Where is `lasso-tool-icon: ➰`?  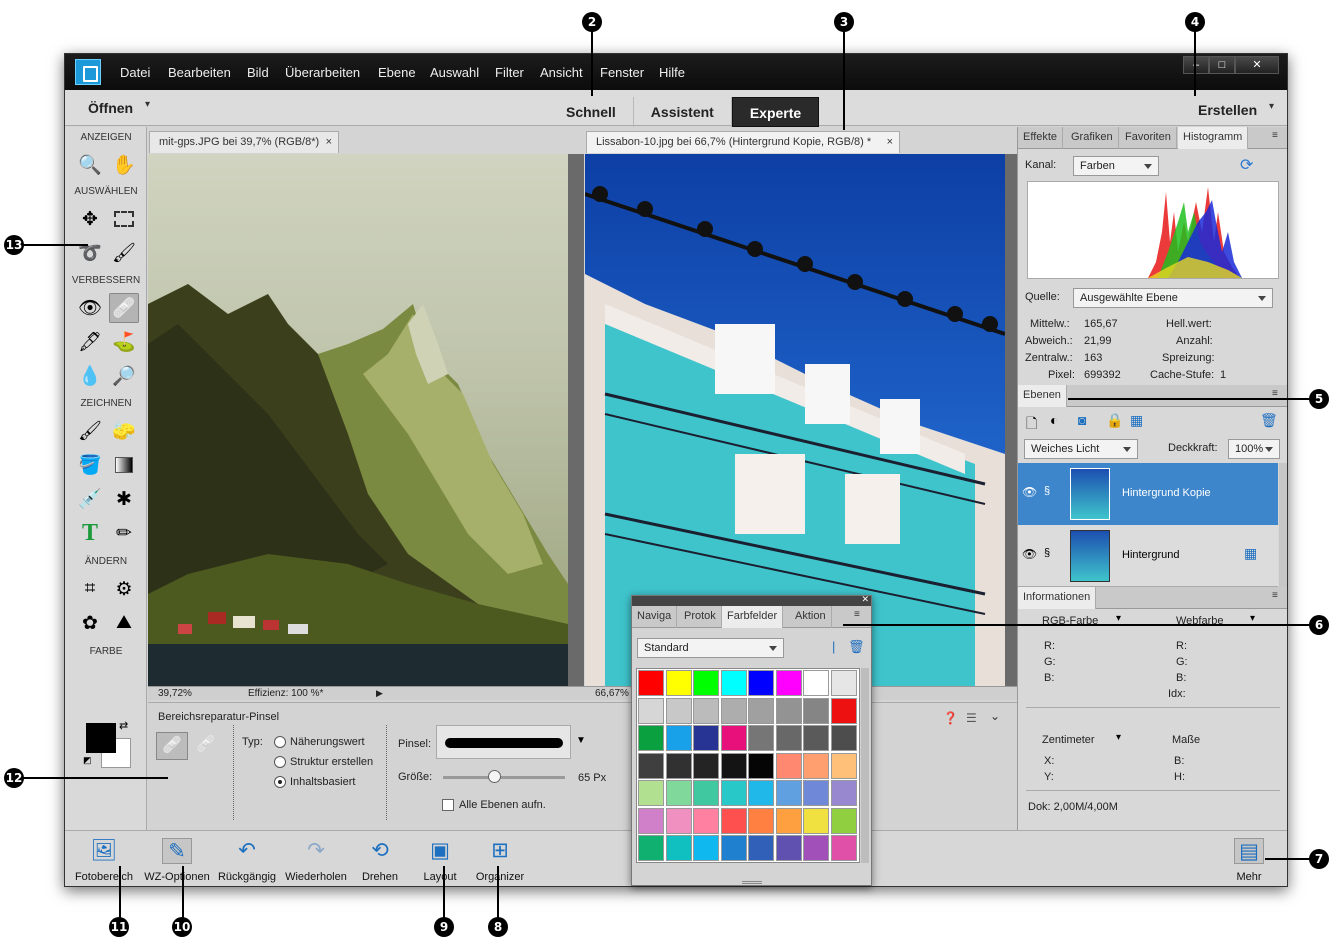 lasso-tool-icon: ➰ is located at coordinates (90, 253).